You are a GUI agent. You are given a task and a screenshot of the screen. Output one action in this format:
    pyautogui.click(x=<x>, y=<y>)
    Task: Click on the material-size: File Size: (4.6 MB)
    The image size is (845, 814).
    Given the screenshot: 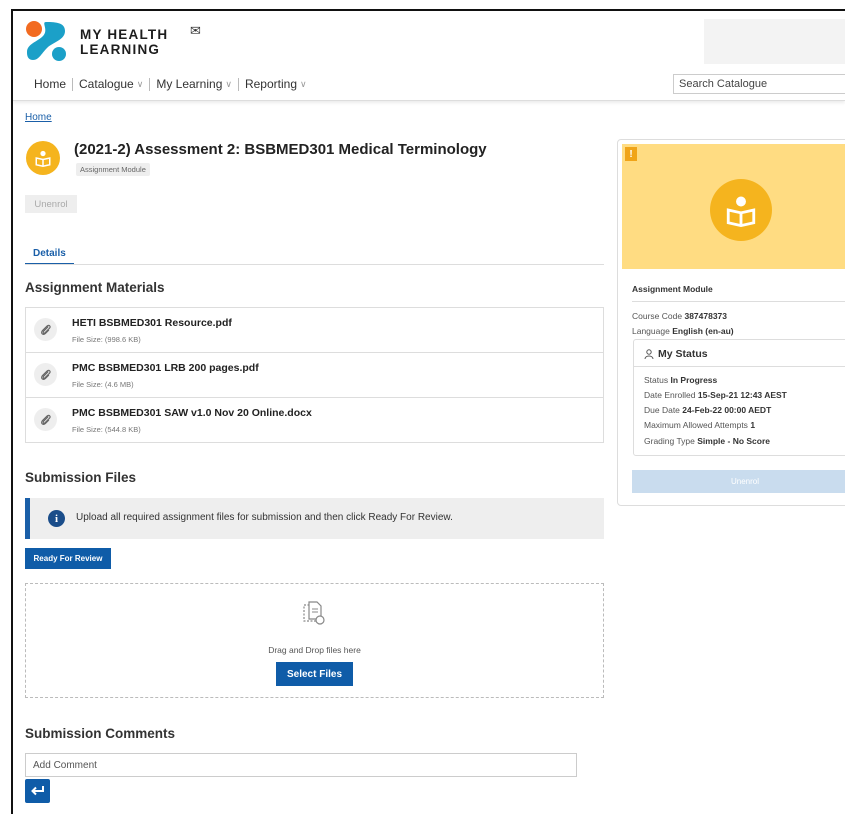 What is the action you would take?
    pyautogui.click(x=103, y=384)
    